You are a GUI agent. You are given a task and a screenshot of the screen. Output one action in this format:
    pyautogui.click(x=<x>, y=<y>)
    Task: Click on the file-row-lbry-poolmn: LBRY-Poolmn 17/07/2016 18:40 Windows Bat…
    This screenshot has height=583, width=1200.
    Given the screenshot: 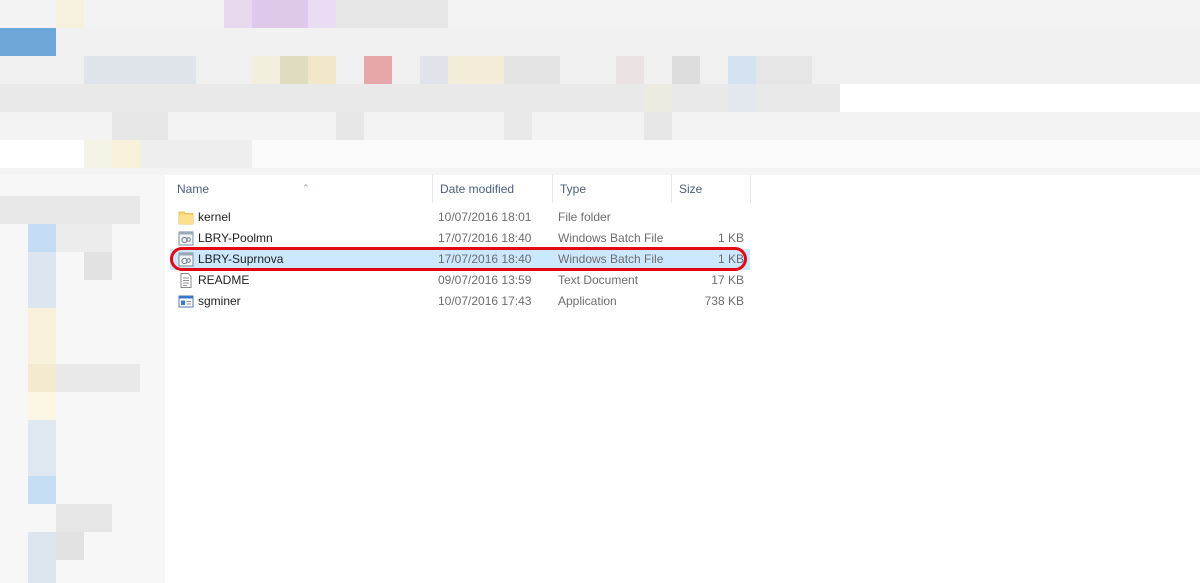 What is the action you would take?
    pyautogui.click(x=460, y=238)
    